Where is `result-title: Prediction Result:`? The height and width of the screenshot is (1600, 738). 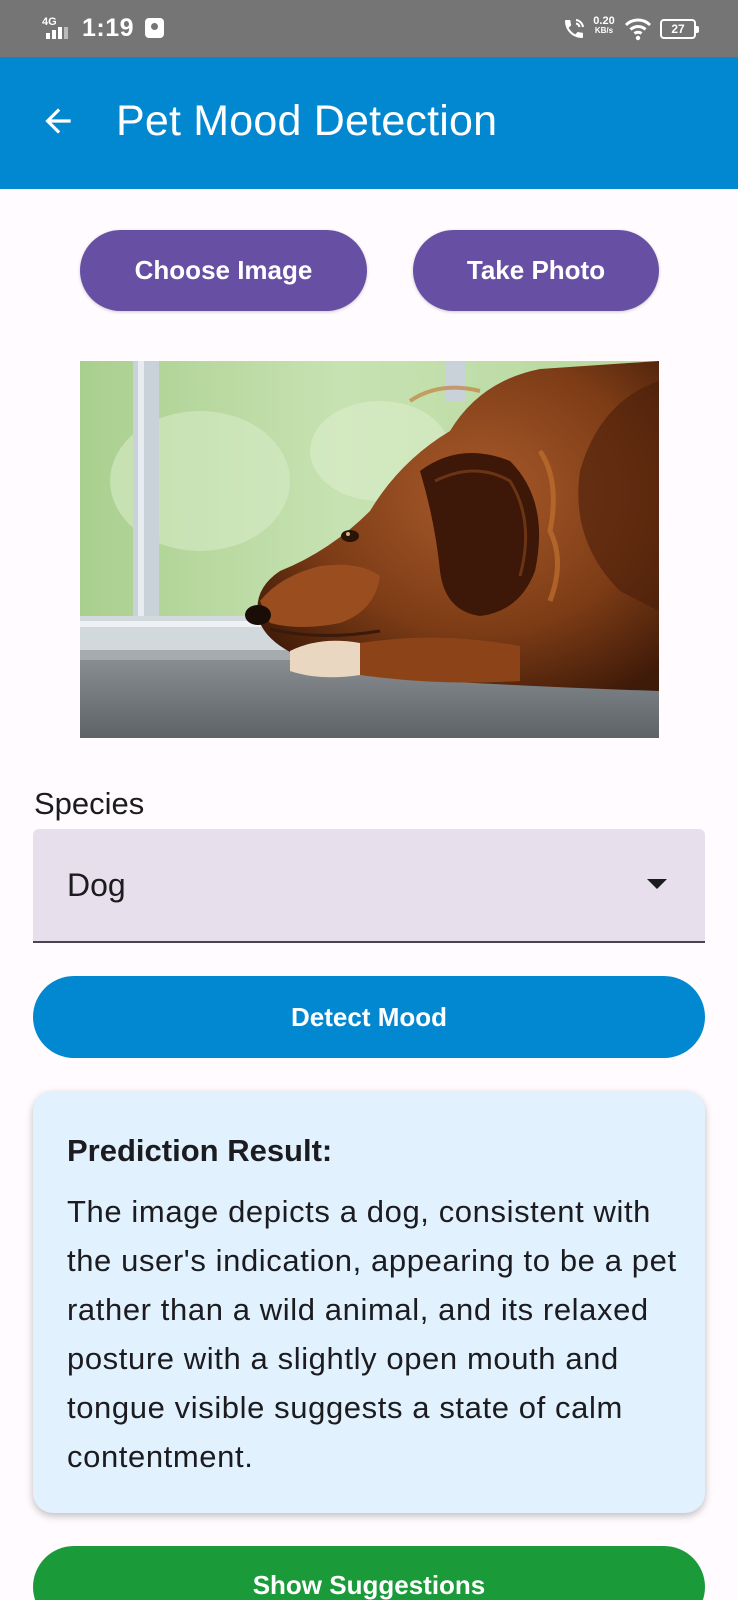
result-title: Prediction Result: is located at coordinates (200, 1150).